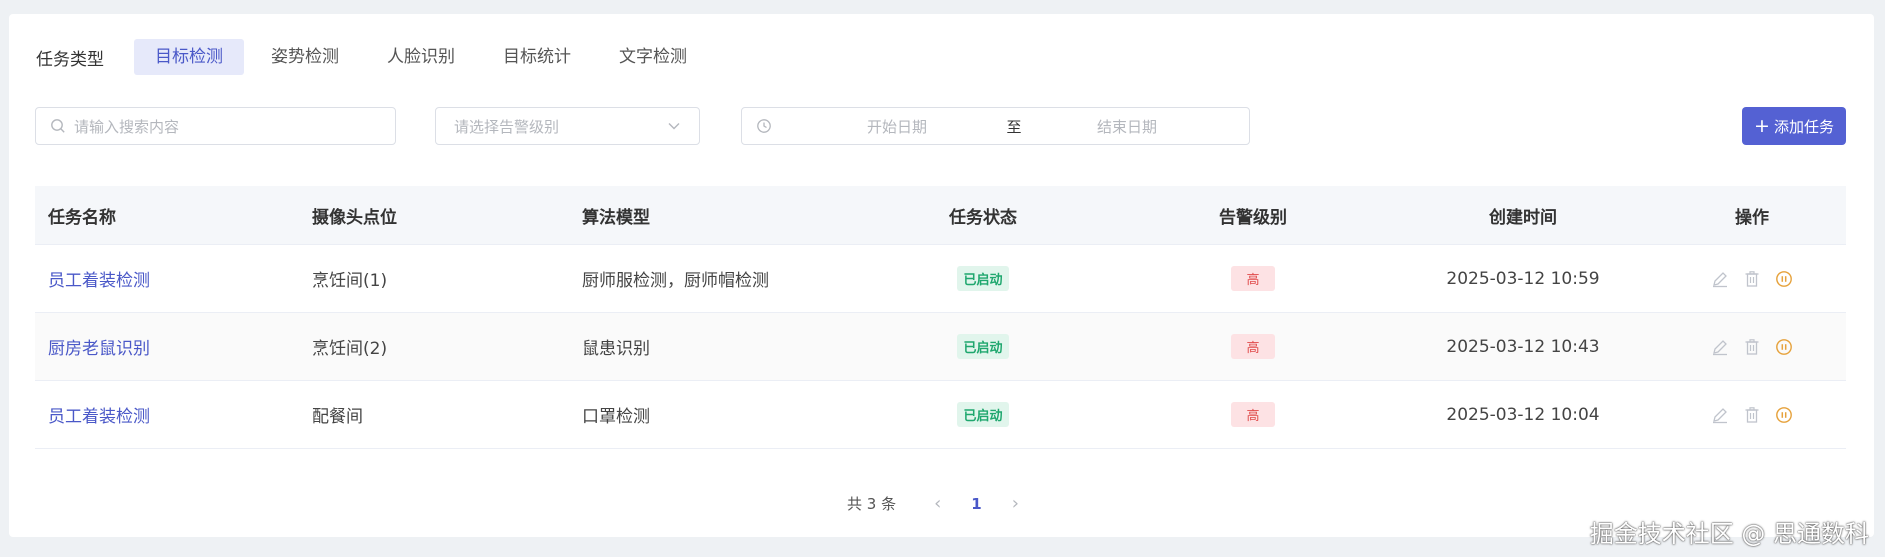 Image resolution: width=1885 pixels, height=557 pixels. Describe the element at coordinates (337, 417) in the screenshot. I see `camera-cell: 配餐间` at that location.